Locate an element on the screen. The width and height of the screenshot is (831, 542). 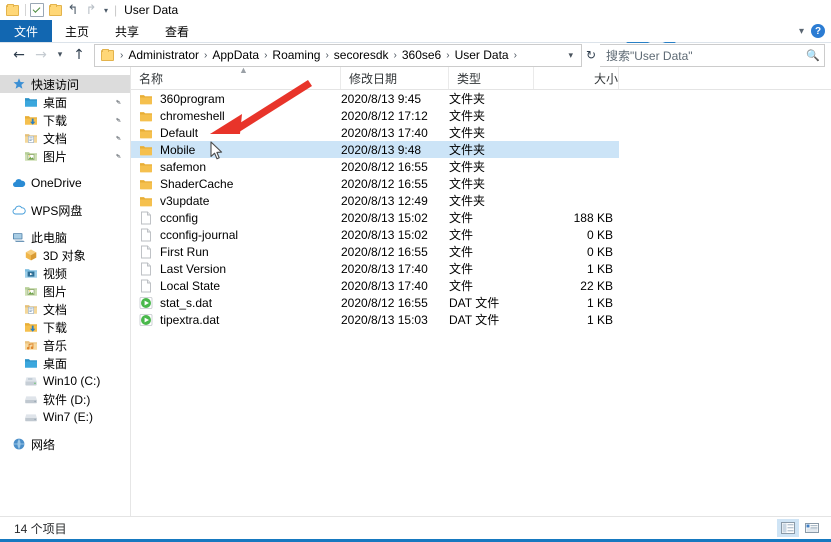
breadcrumb-item-secoresdk: secoresdk is located at coordinates (361, 55).